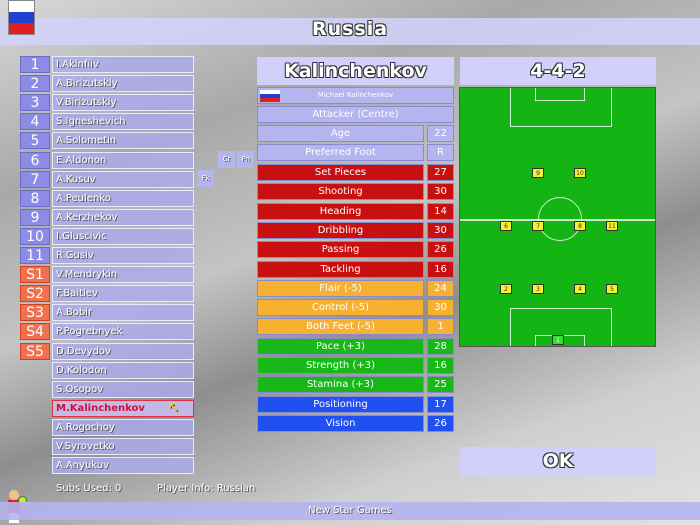 This screenshot has width=700, height=525. I want to click on player-shirt-icon: 3, so click(538, 289).